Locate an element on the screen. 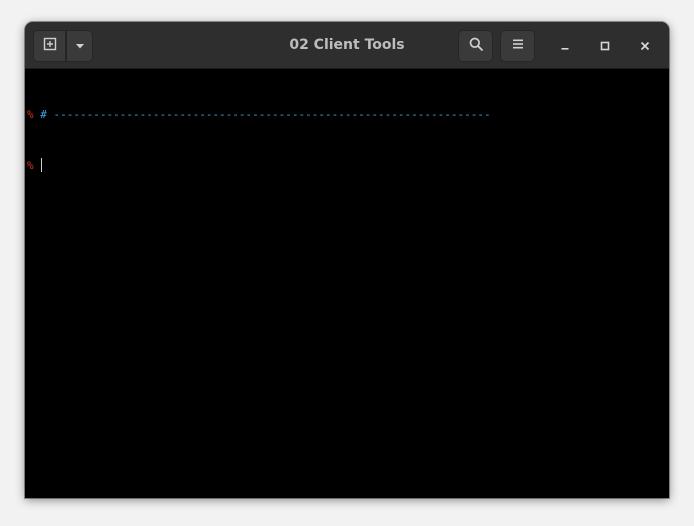 This screenshot has height=526, width=694. close-icon is located at coordinates (645, 46).